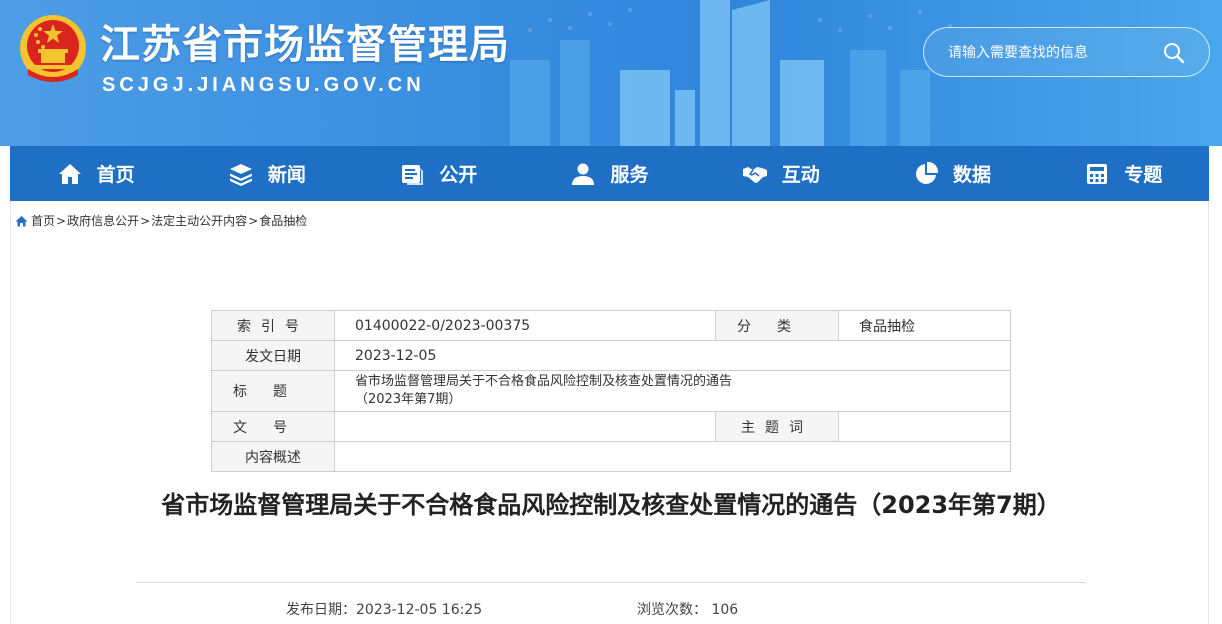  What do you see at coordinates (266, 173) in the screenshot?
I see `nav-item-news: 新闻` at bounding box center [266, 173].